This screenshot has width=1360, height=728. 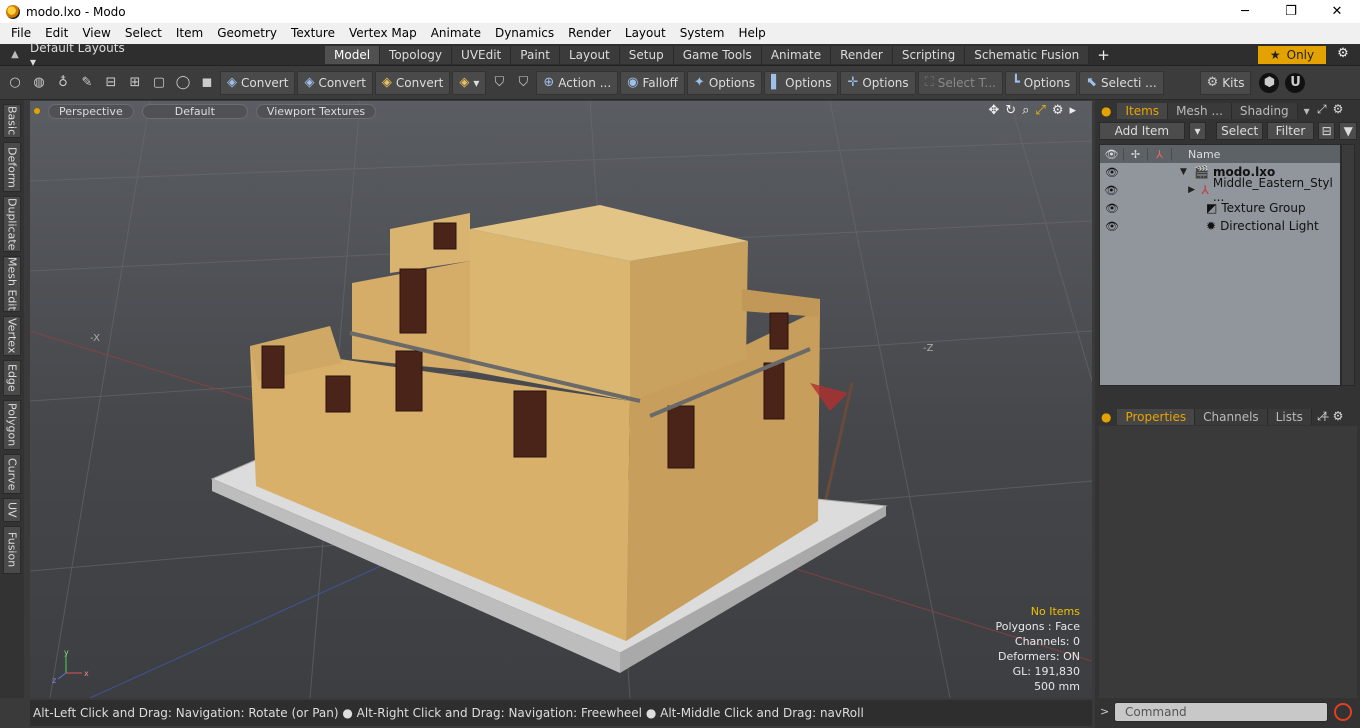 What do you see at coordinates (1343, 55) in the screenshot?
I see `gear-icon: ⚙` at bounding box center [1343, 55].